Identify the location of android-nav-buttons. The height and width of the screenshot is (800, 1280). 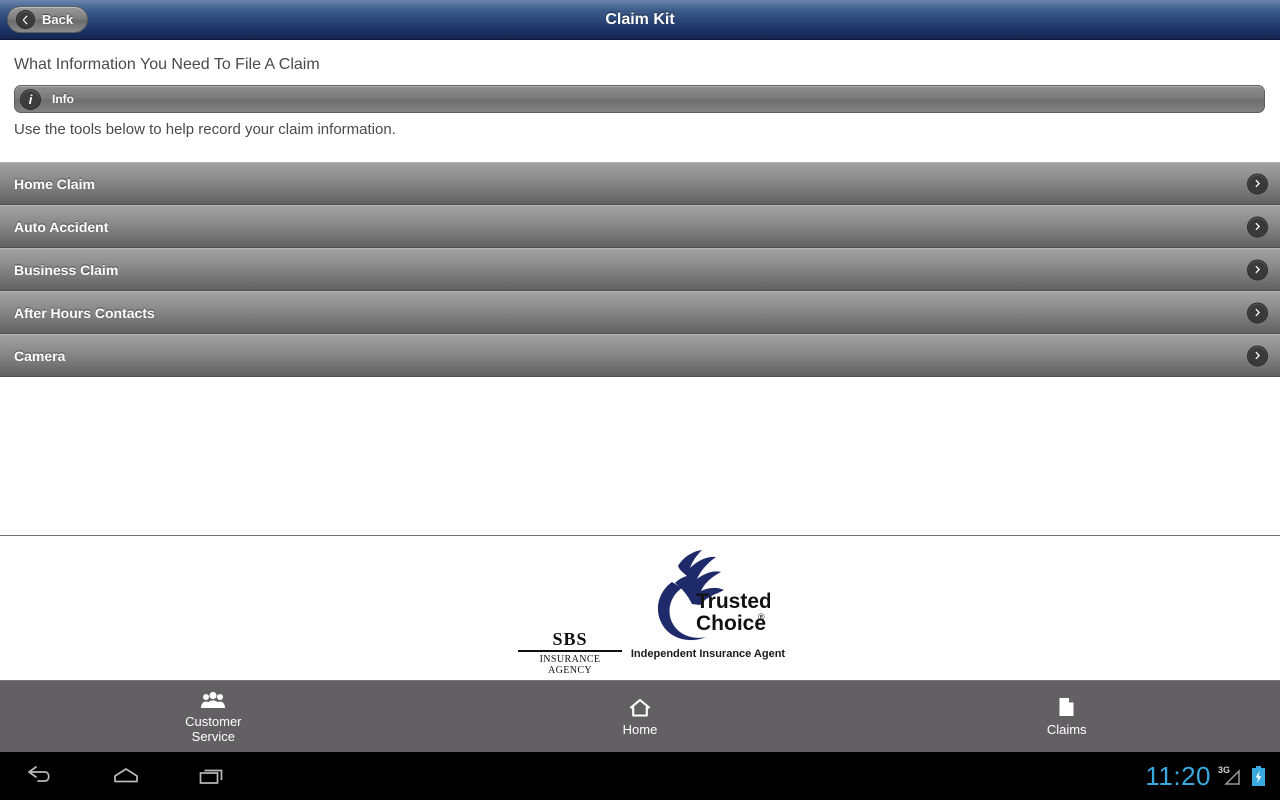
(126, 776).